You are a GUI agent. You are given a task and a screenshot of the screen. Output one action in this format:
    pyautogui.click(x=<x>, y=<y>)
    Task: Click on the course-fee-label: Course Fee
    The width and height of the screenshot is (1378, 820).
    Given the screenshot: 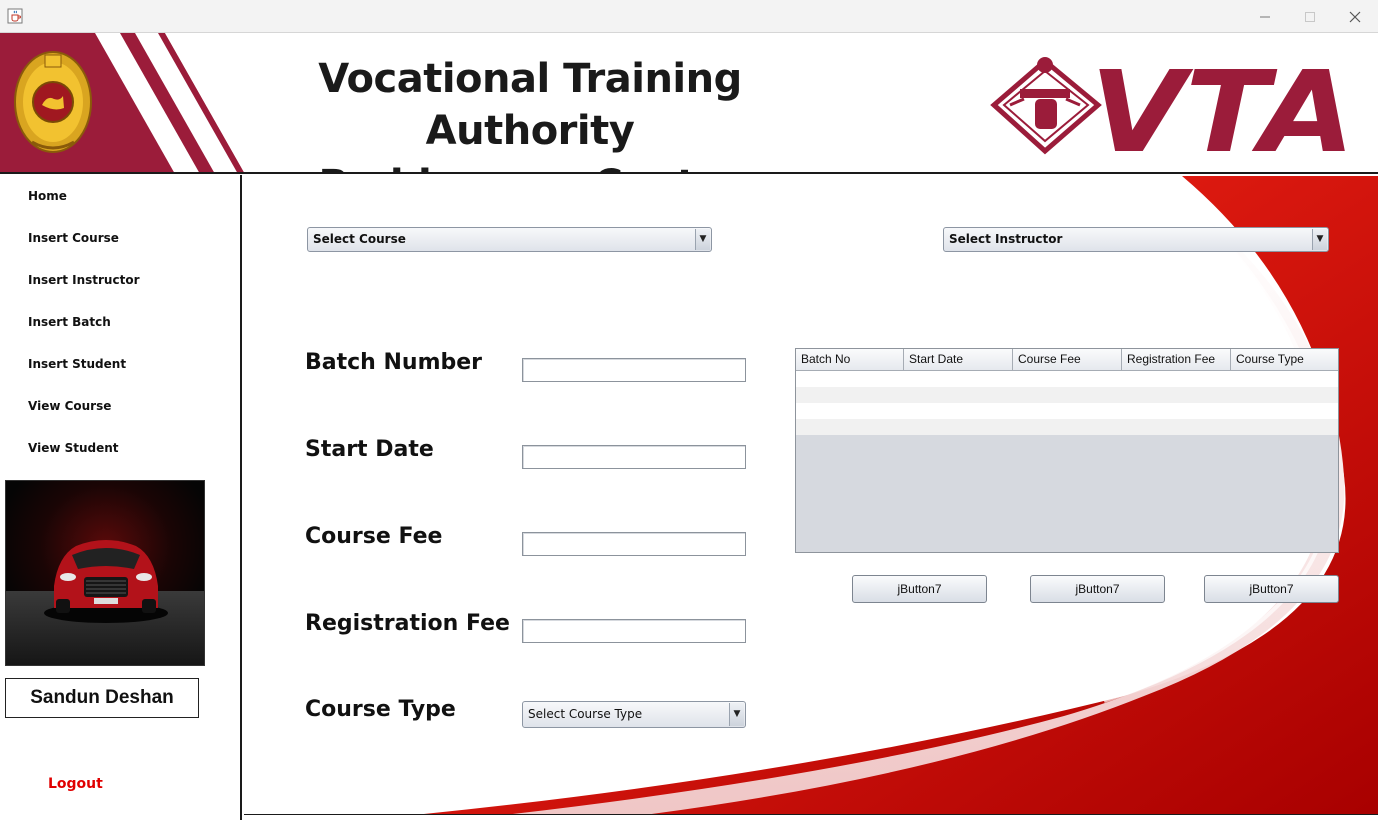 What is the action you would take?
    pyautogui.click(x=374, y=536)
    